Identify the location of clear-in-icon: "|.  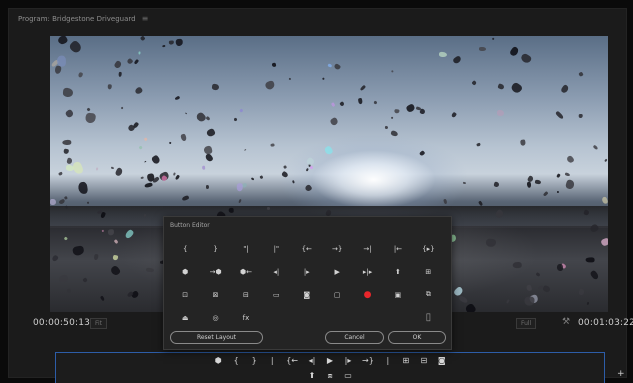
(246, 248).